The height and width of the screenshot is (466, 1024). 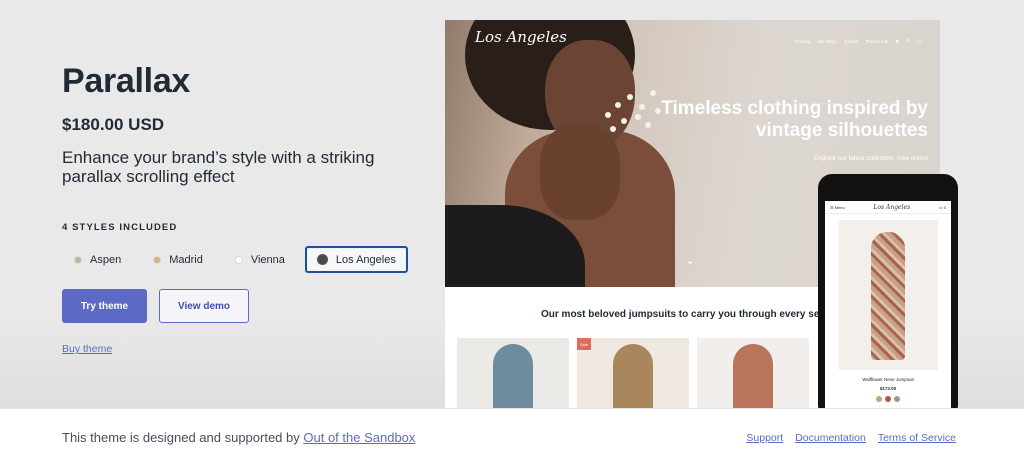 I want to click on style-option-aspen: Aspen, so click(x=97, y=259).